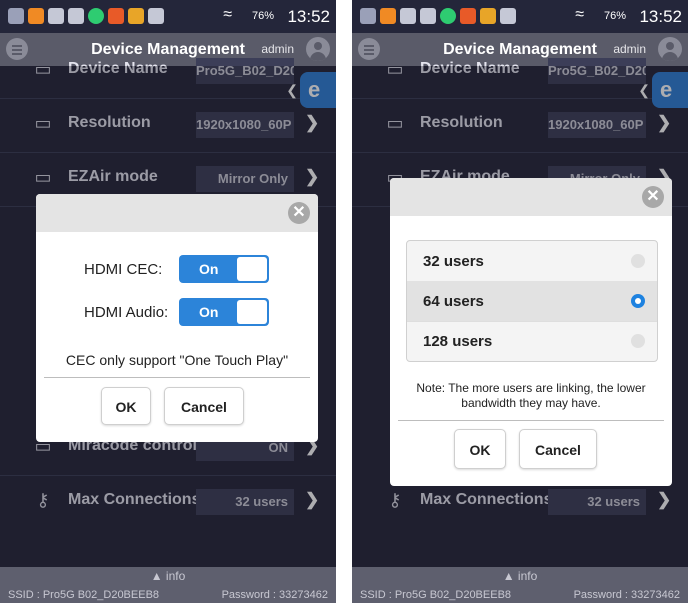  I want to click on hdmi-audio-label: HDMI Audio:, so click(126, 312).